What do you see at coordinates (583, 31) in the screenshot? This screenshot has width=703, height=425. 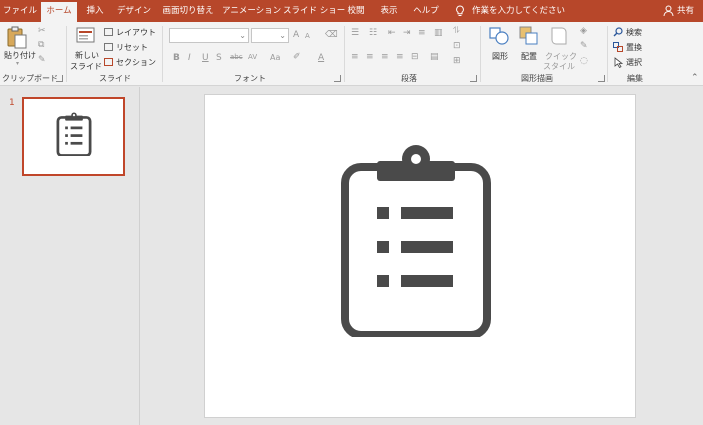 I see `shape-fill-icon: ◈` at bounding box center [583, 31].